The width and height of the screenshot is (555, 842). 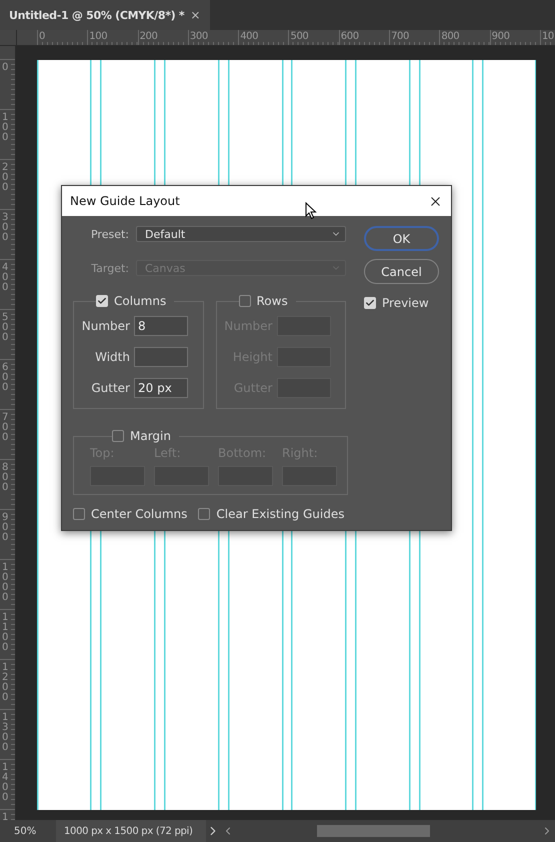 I want to click on checkbox-label: Columns, so click(x=140, y=301).